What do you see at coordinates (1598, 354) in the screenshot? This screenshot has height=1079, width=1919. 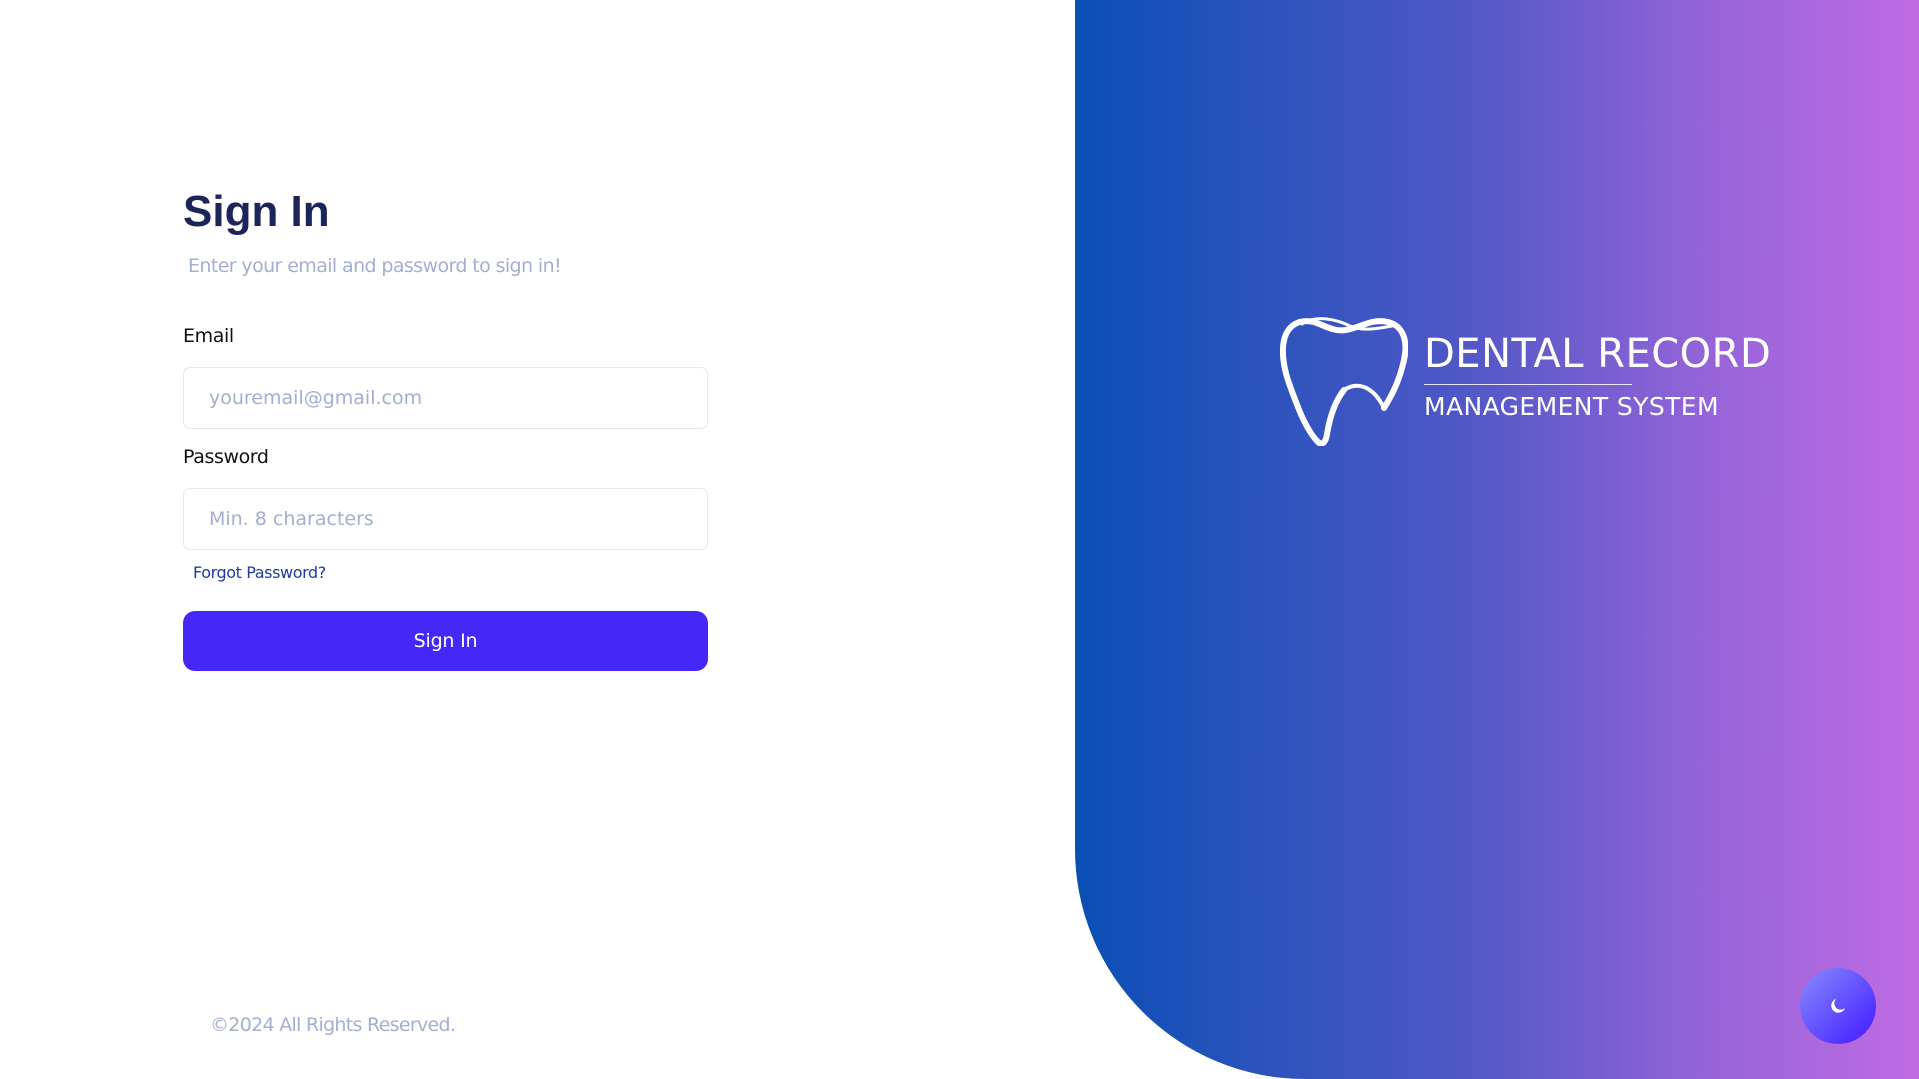 I see `brand-name-line1: DENTAL RECORD` at bounding box center [1598, 354].